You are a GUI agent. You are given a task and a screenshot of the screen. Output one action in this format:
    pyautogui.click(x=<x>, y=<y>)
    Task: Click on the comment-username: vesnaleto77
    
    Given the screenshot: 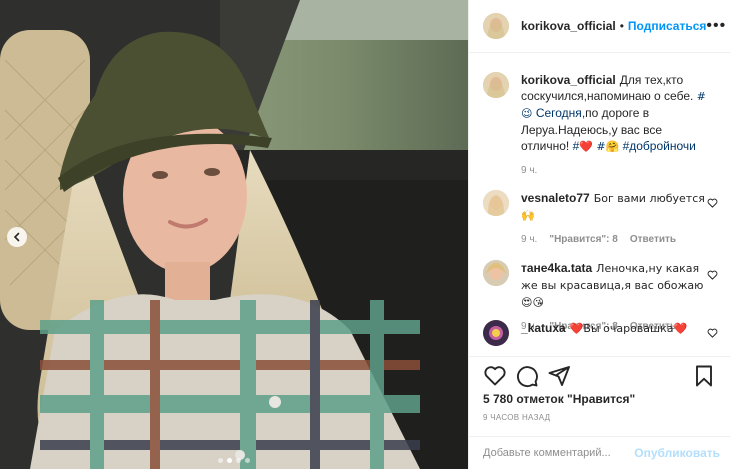 What is the action you would take?
    pyautogui.click(x=555, y=198)
    